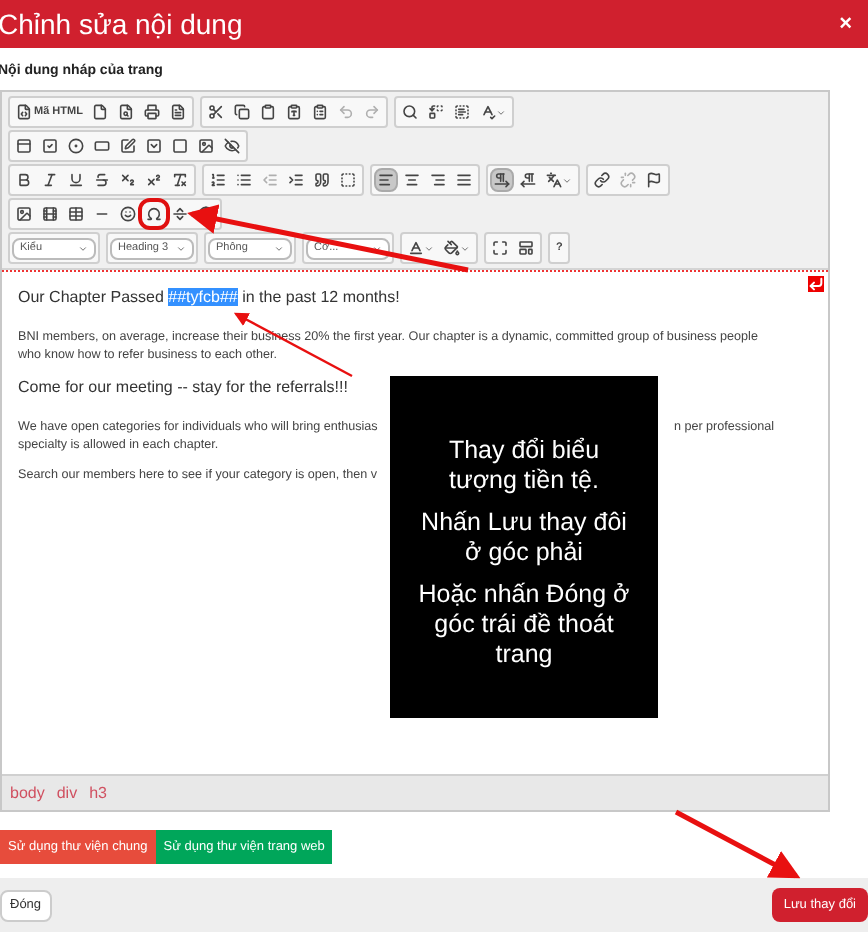 The width and height of the screenshot is (868, 932). Describe the element at coordinates (24, 112) in the screenshot. I see `code-icon` at that location.